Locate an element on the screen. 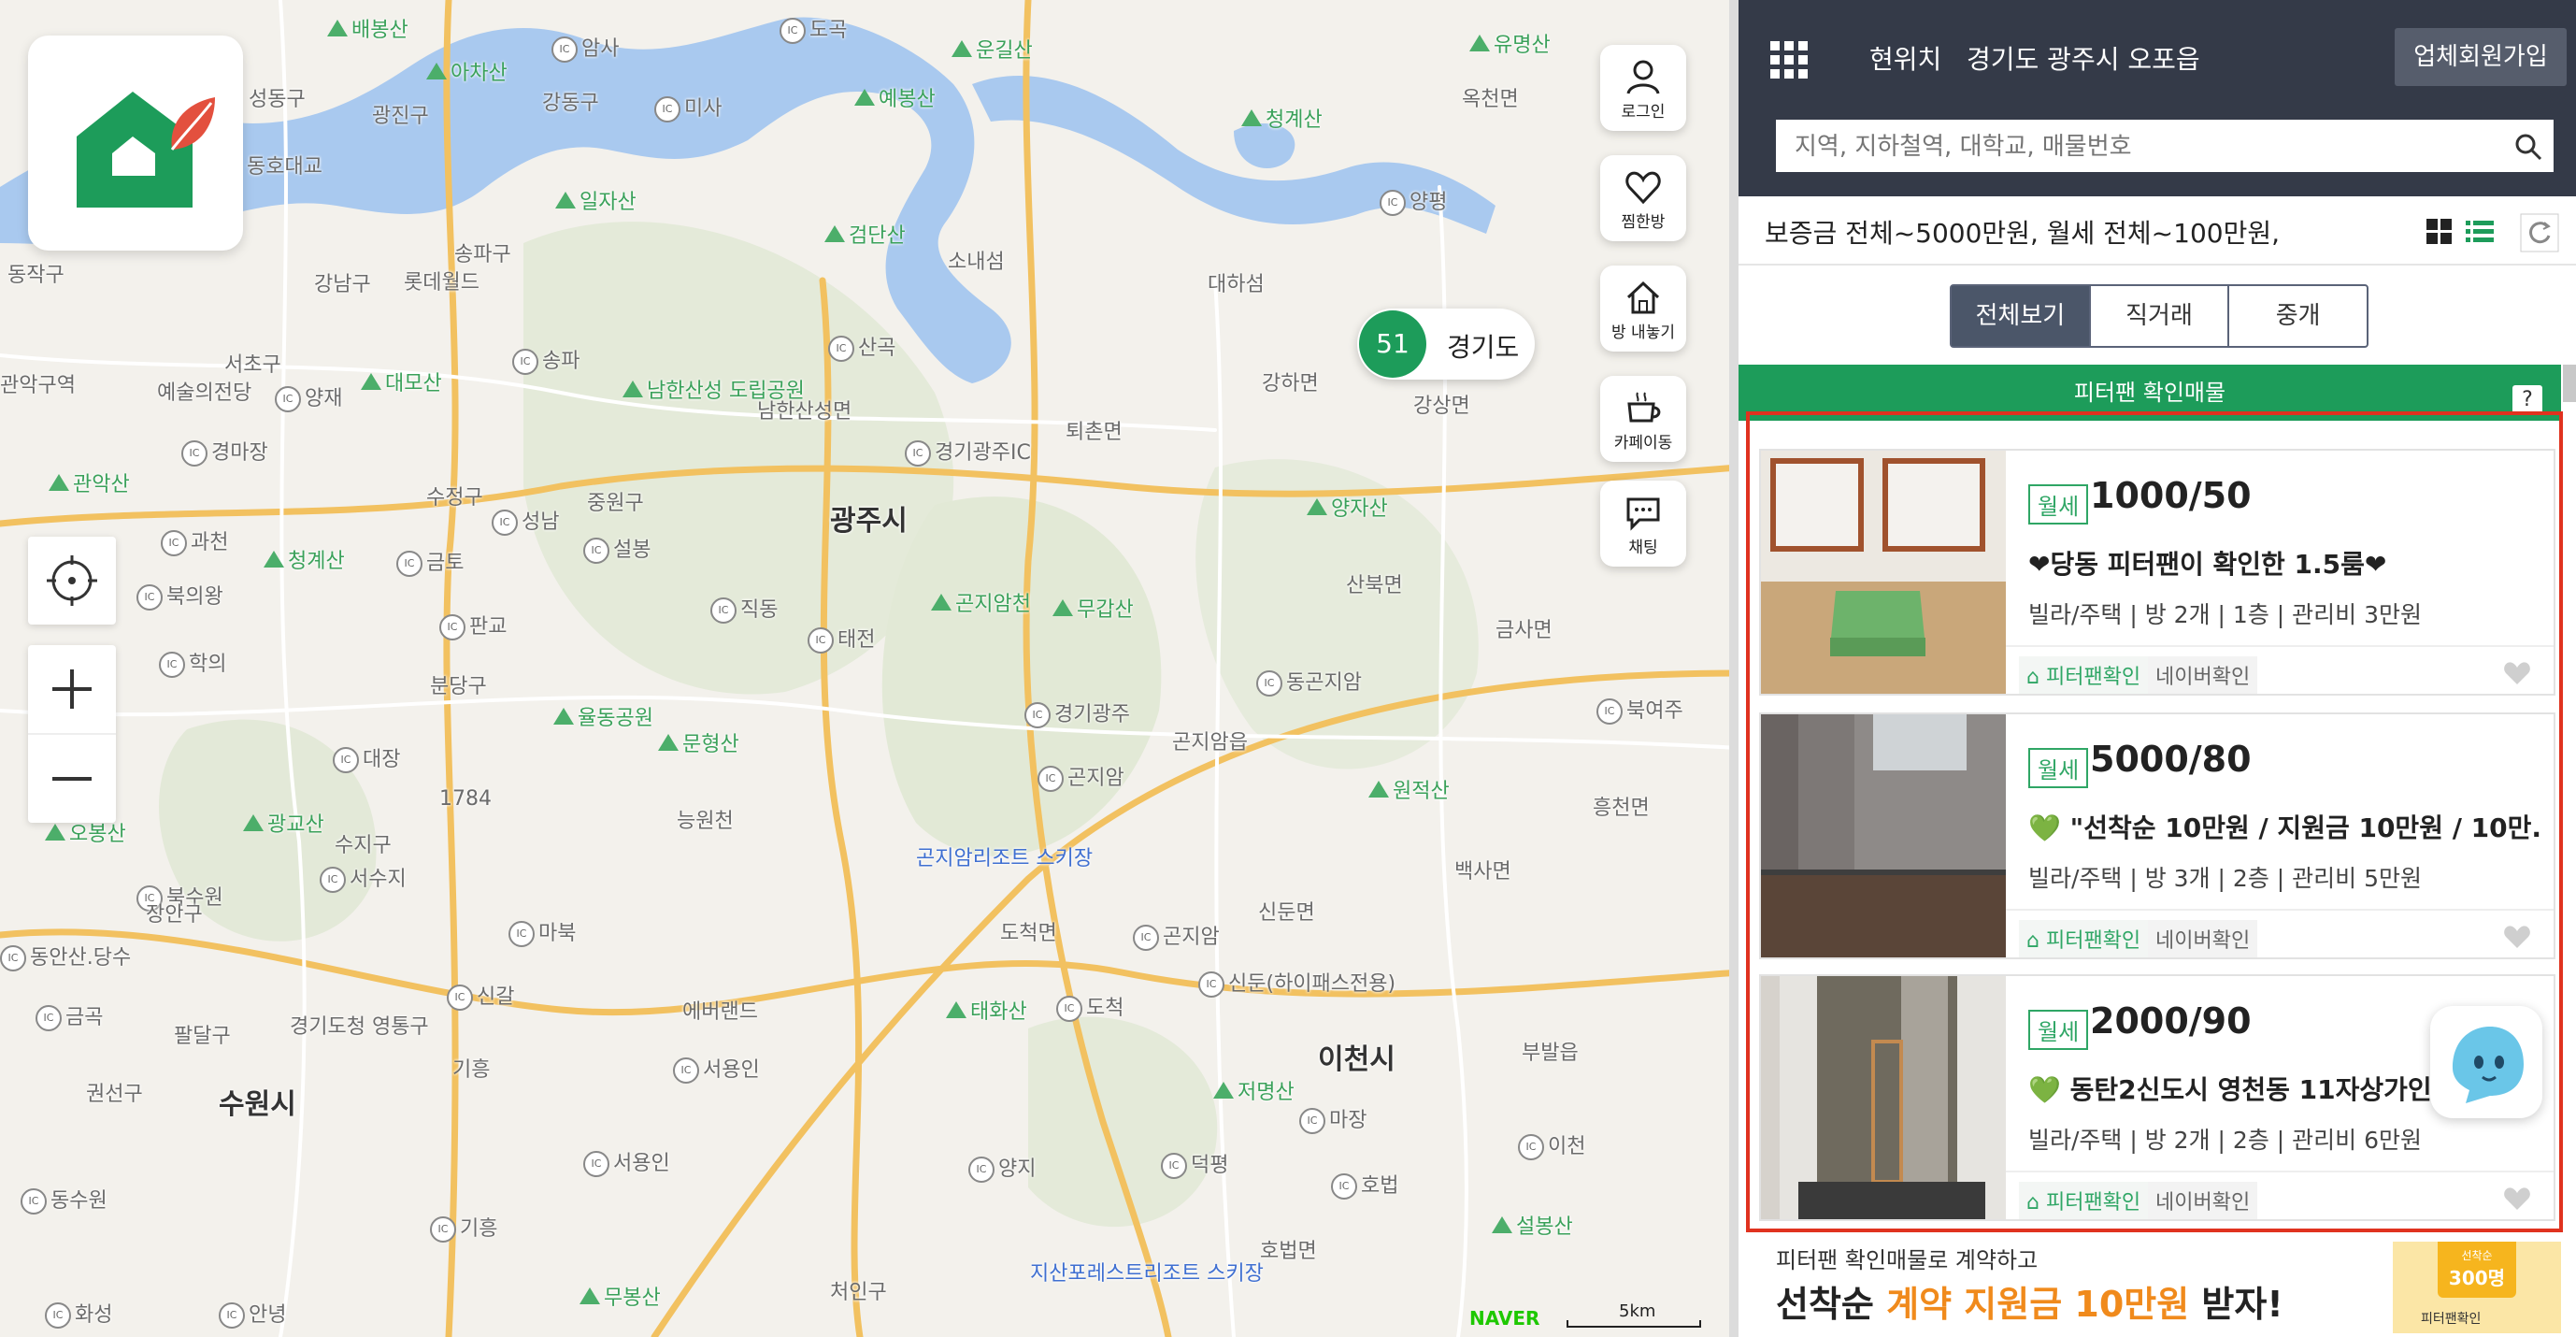 The image size is (2576, 1337). zoom-out-button is located at coordinates (72, 779).